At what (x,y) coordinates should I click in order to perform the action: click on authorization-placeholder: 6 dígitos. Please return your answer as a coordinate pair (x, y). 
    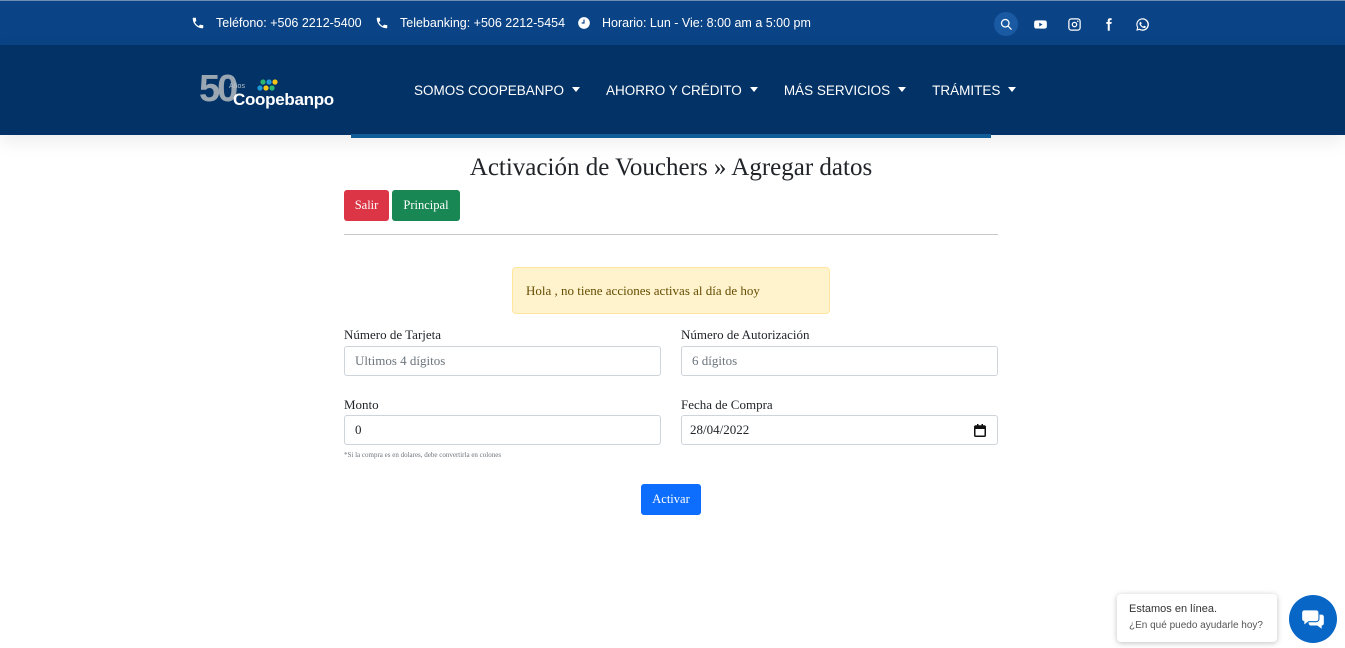
    Looking at the image, I should click on (715, 360).